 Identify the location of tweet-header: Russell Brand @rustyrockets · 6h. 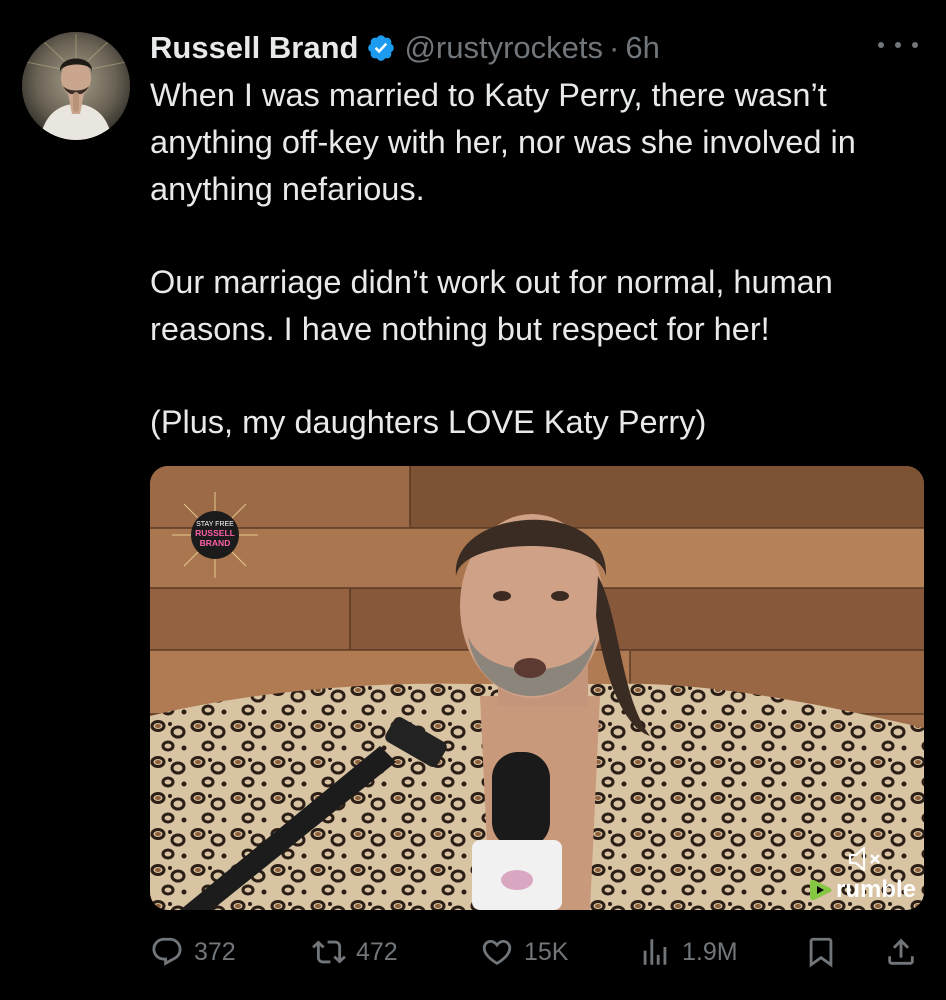
(539, 48).